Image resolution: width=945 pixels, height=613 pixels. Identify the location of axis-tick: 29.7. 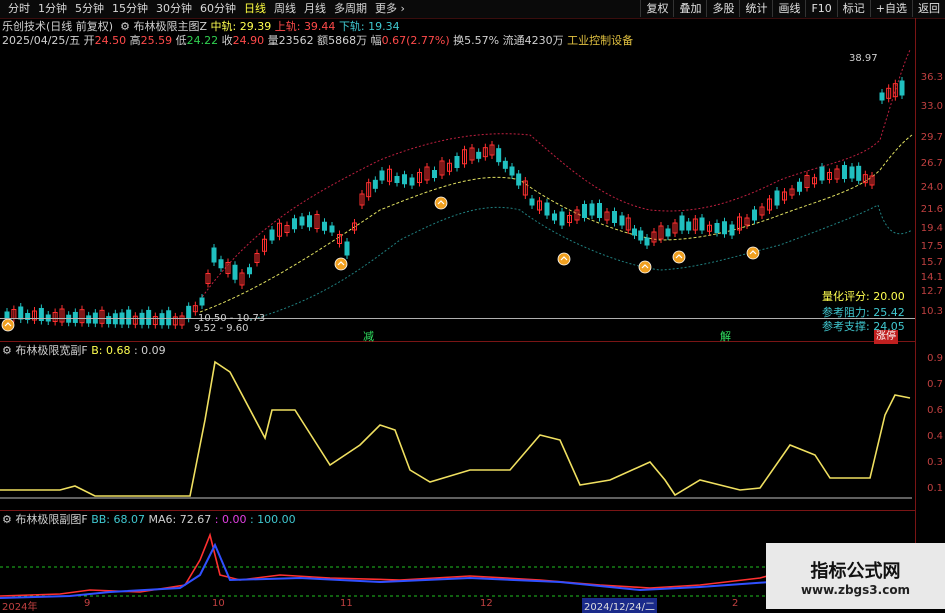
(931, 137).